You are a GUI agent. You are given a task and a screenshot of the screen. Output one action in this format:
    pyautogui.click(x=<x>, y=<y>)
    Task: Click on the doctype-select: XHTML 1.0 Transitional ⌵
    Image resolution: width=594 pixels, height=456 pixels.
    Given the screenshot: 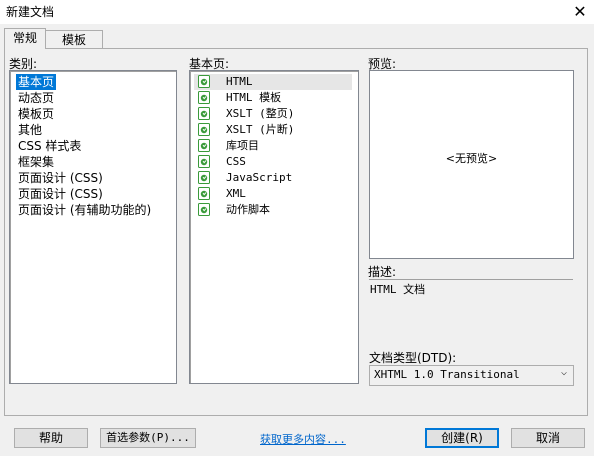 What is the action you would take?
    pyautogui.click(x=471, y=375)
    